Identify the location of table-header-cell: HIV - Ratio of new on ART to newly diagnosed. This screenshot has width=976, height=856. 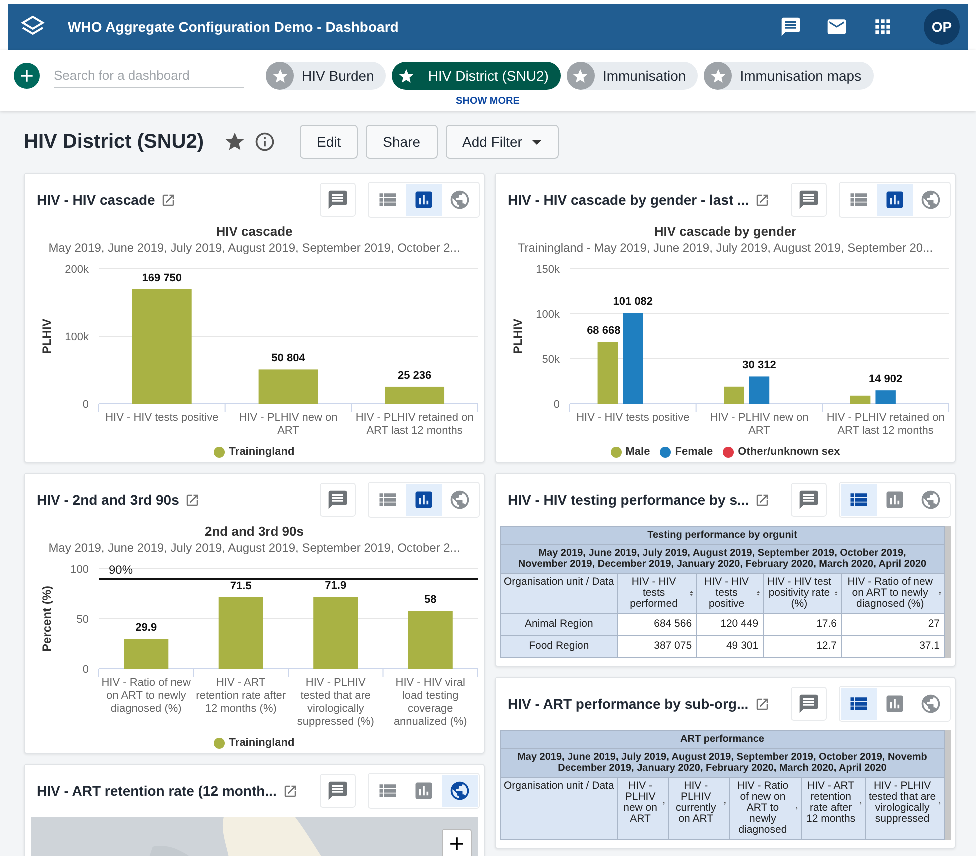
(765, 809).